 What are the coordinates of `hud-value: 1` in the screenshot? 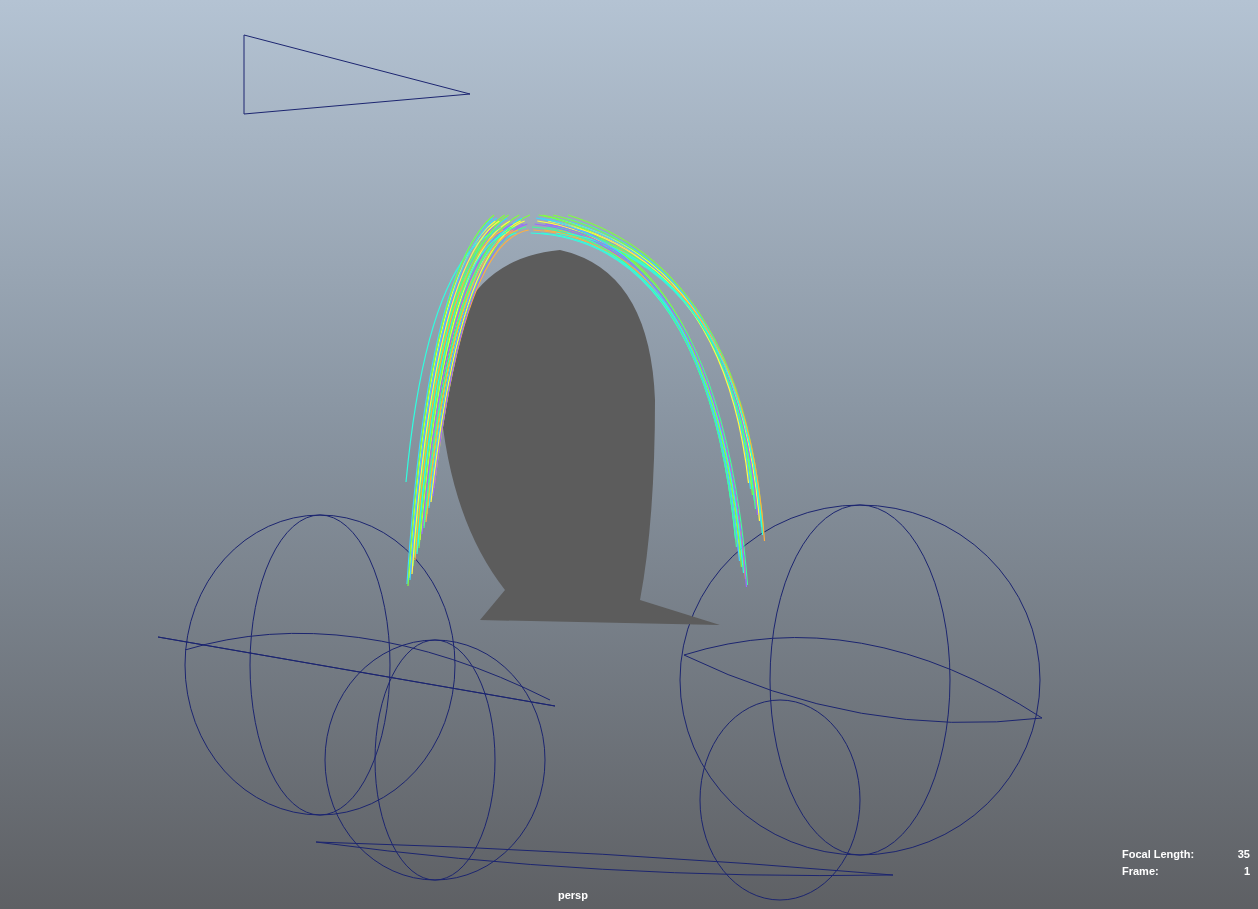 It's located at (1246, 871).